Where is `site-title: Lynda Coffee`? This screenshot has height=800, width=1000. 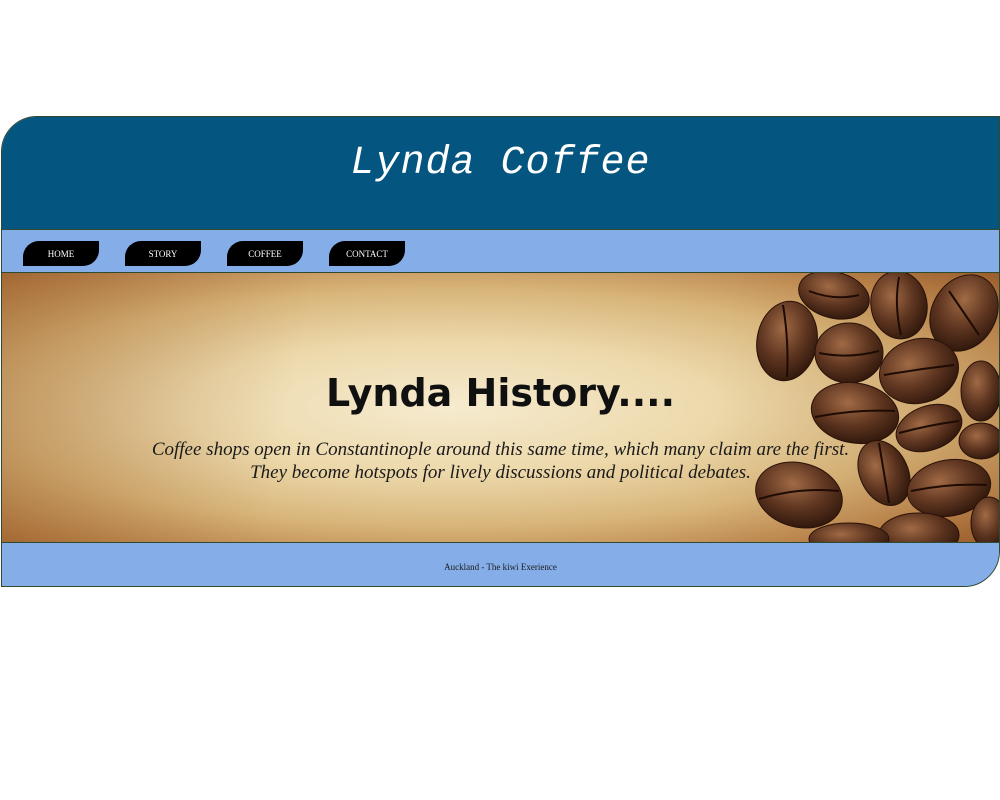
site-title: Lynda Coffee is located at coordinates (500, 163).